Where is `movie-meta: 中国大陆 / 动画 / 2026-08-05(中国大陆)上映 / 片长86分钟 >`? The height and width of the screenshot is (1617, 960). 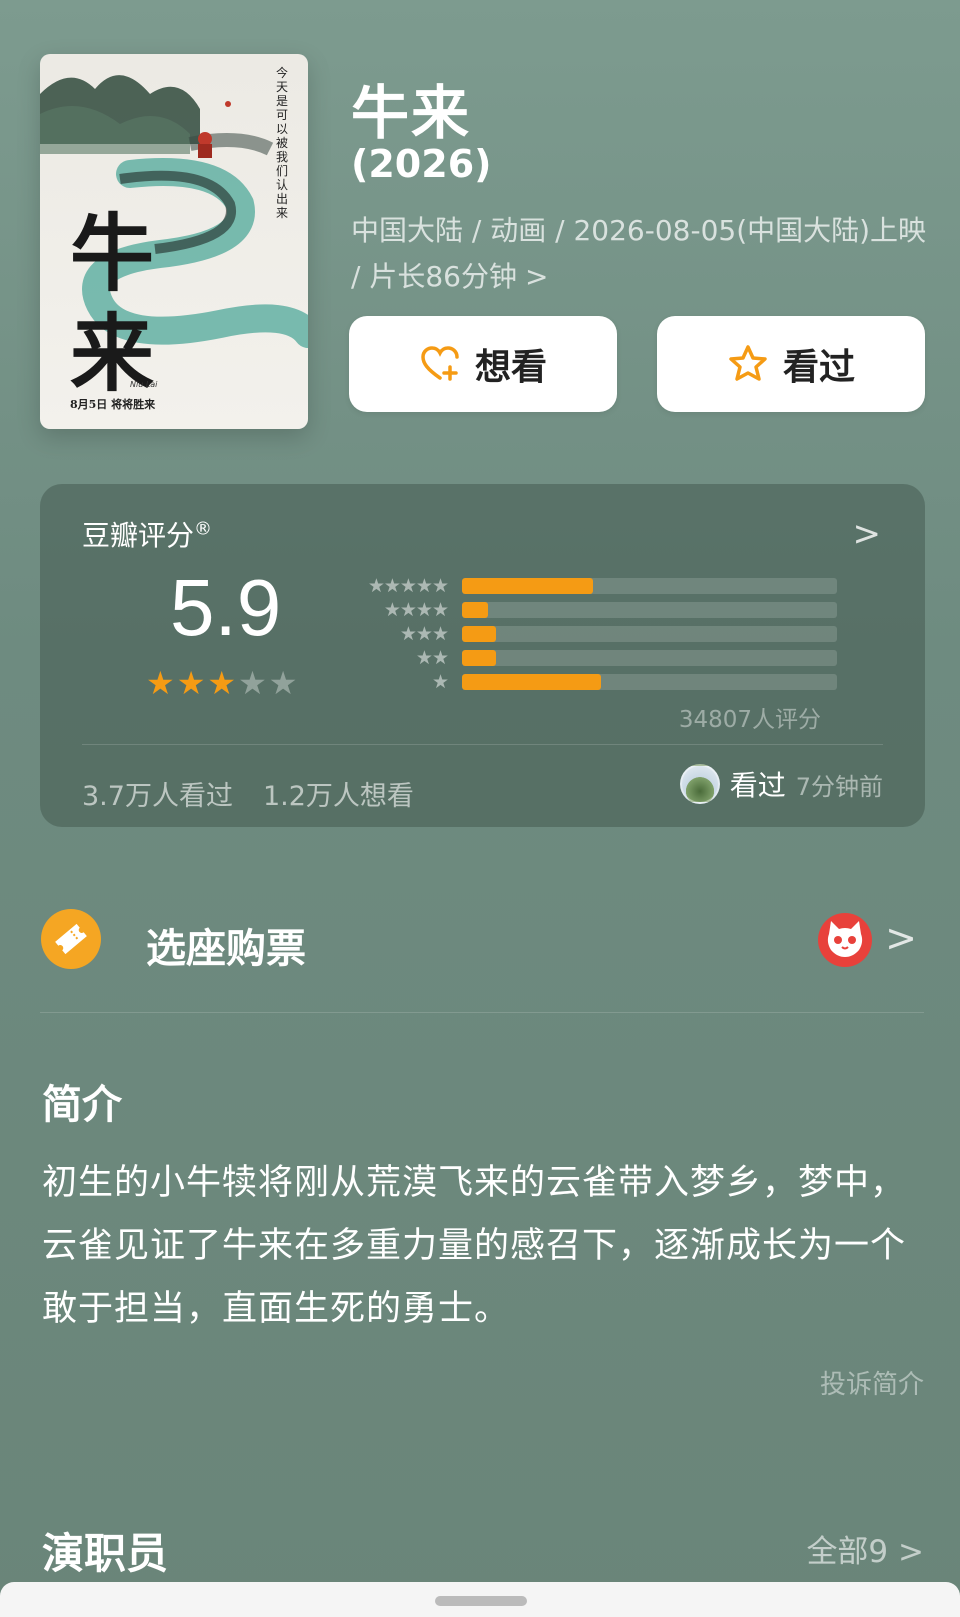 movie-meta: 中国大陆 / 动画 / 2026-08-05(中国大陆)上映 / 片长86分钟 > is located at coordinates (641, 254).